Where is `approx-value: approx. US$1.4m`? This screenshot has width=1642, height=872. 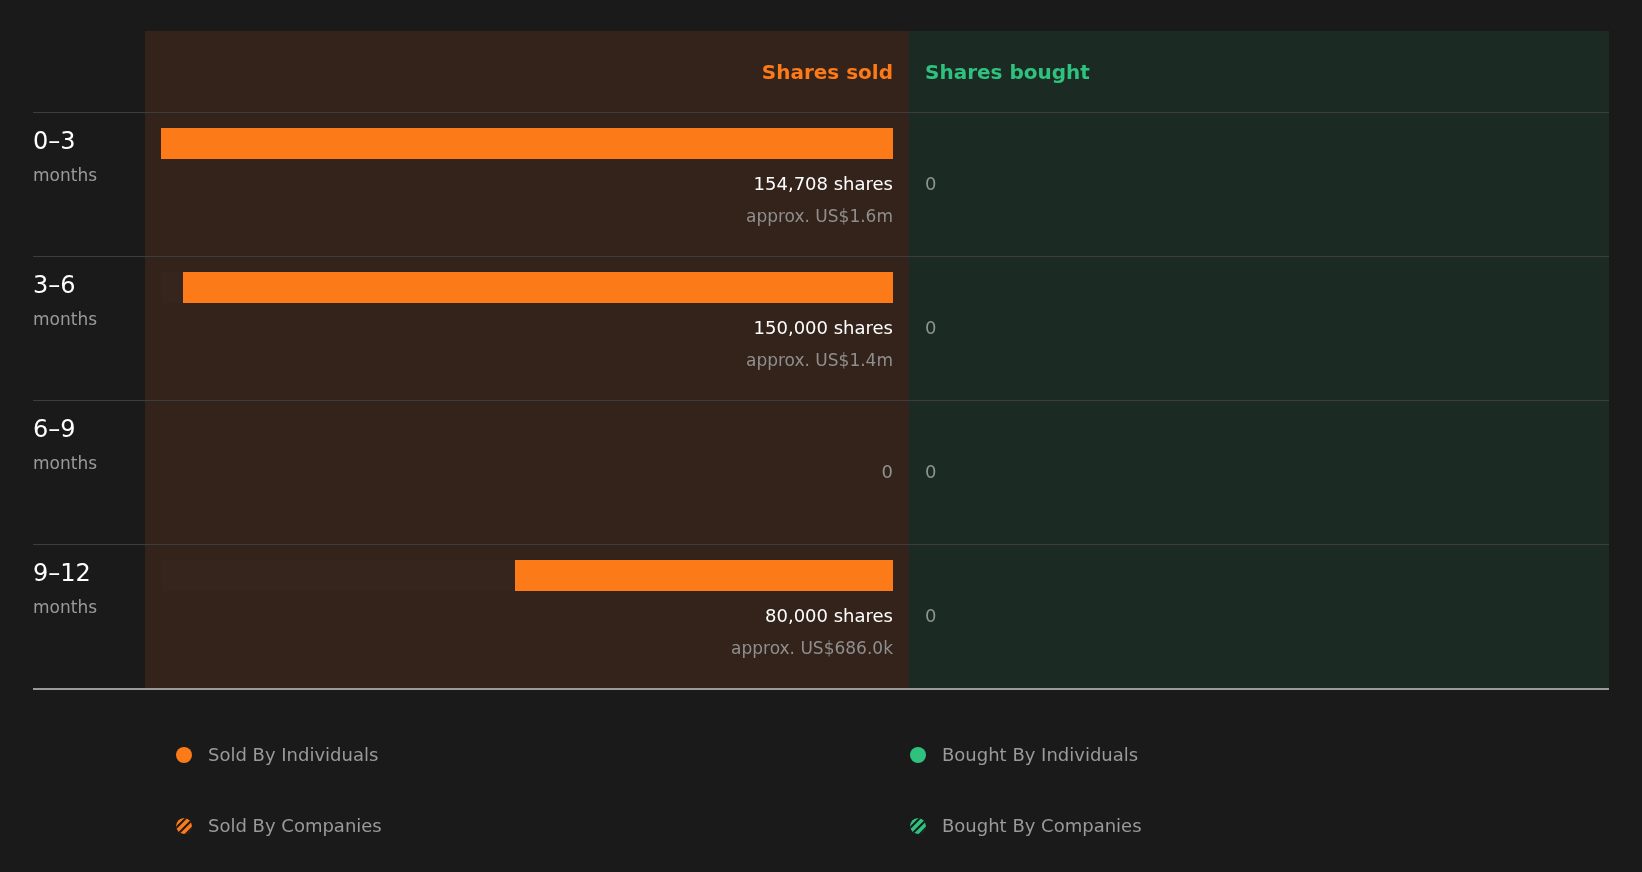 approx-value: approx. US$1.4m is located at coordinates (819, 360).